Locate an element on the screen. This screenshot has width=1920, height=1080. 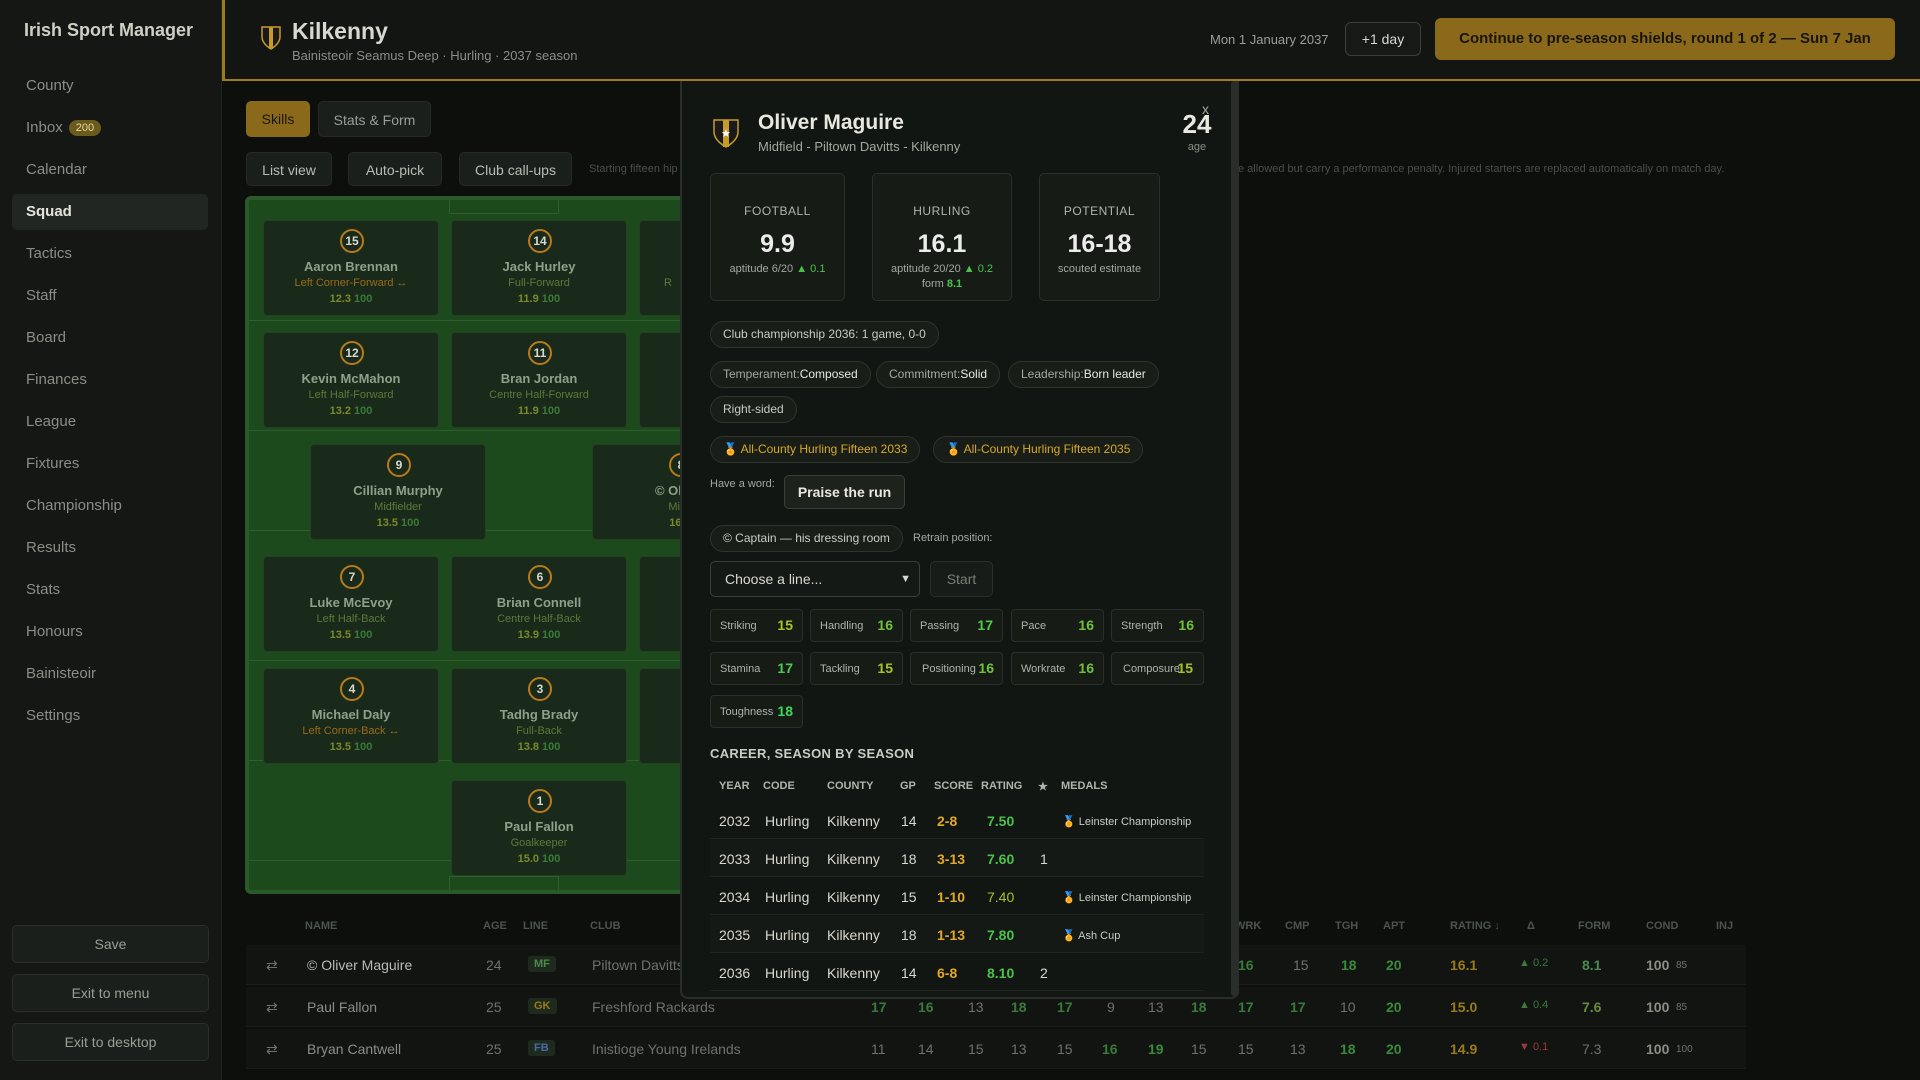
column-header: COND is located at coordinates (1662, 926).